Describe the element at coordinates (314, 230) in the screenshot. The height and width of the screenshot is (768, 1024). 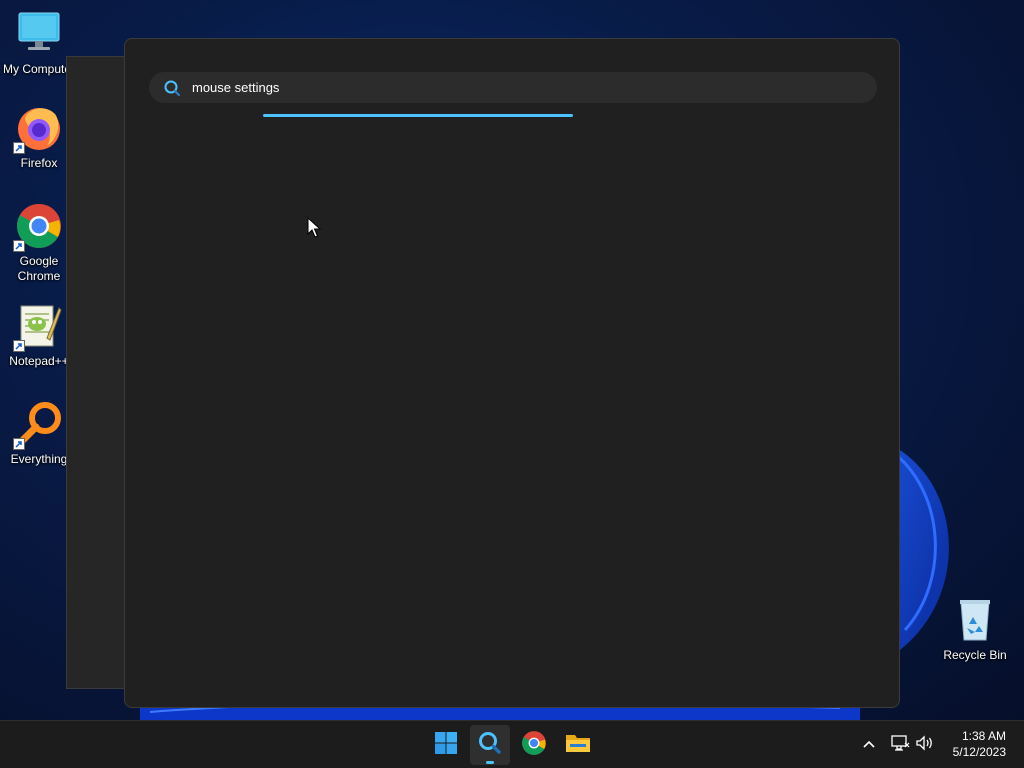
I see `mouse-cursor-icon` at that location.